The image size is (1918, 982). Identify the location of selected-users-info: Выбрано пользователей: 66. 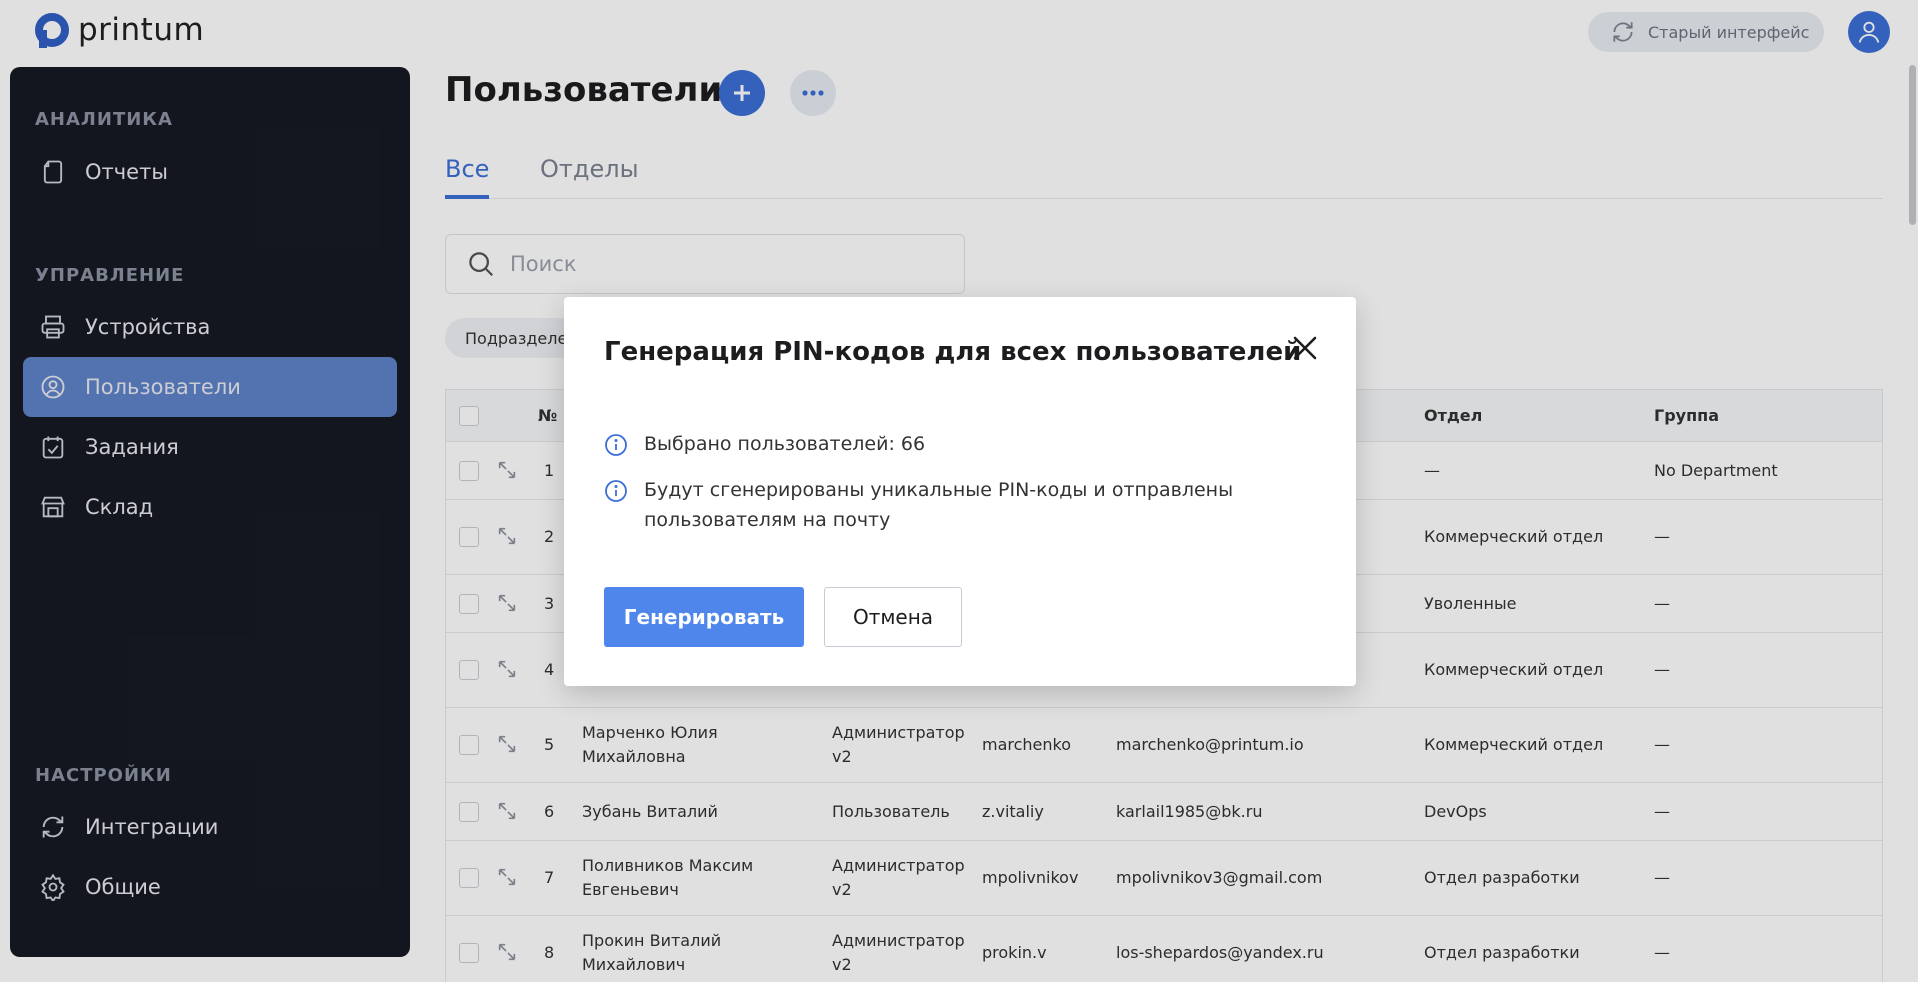
(764, 444).